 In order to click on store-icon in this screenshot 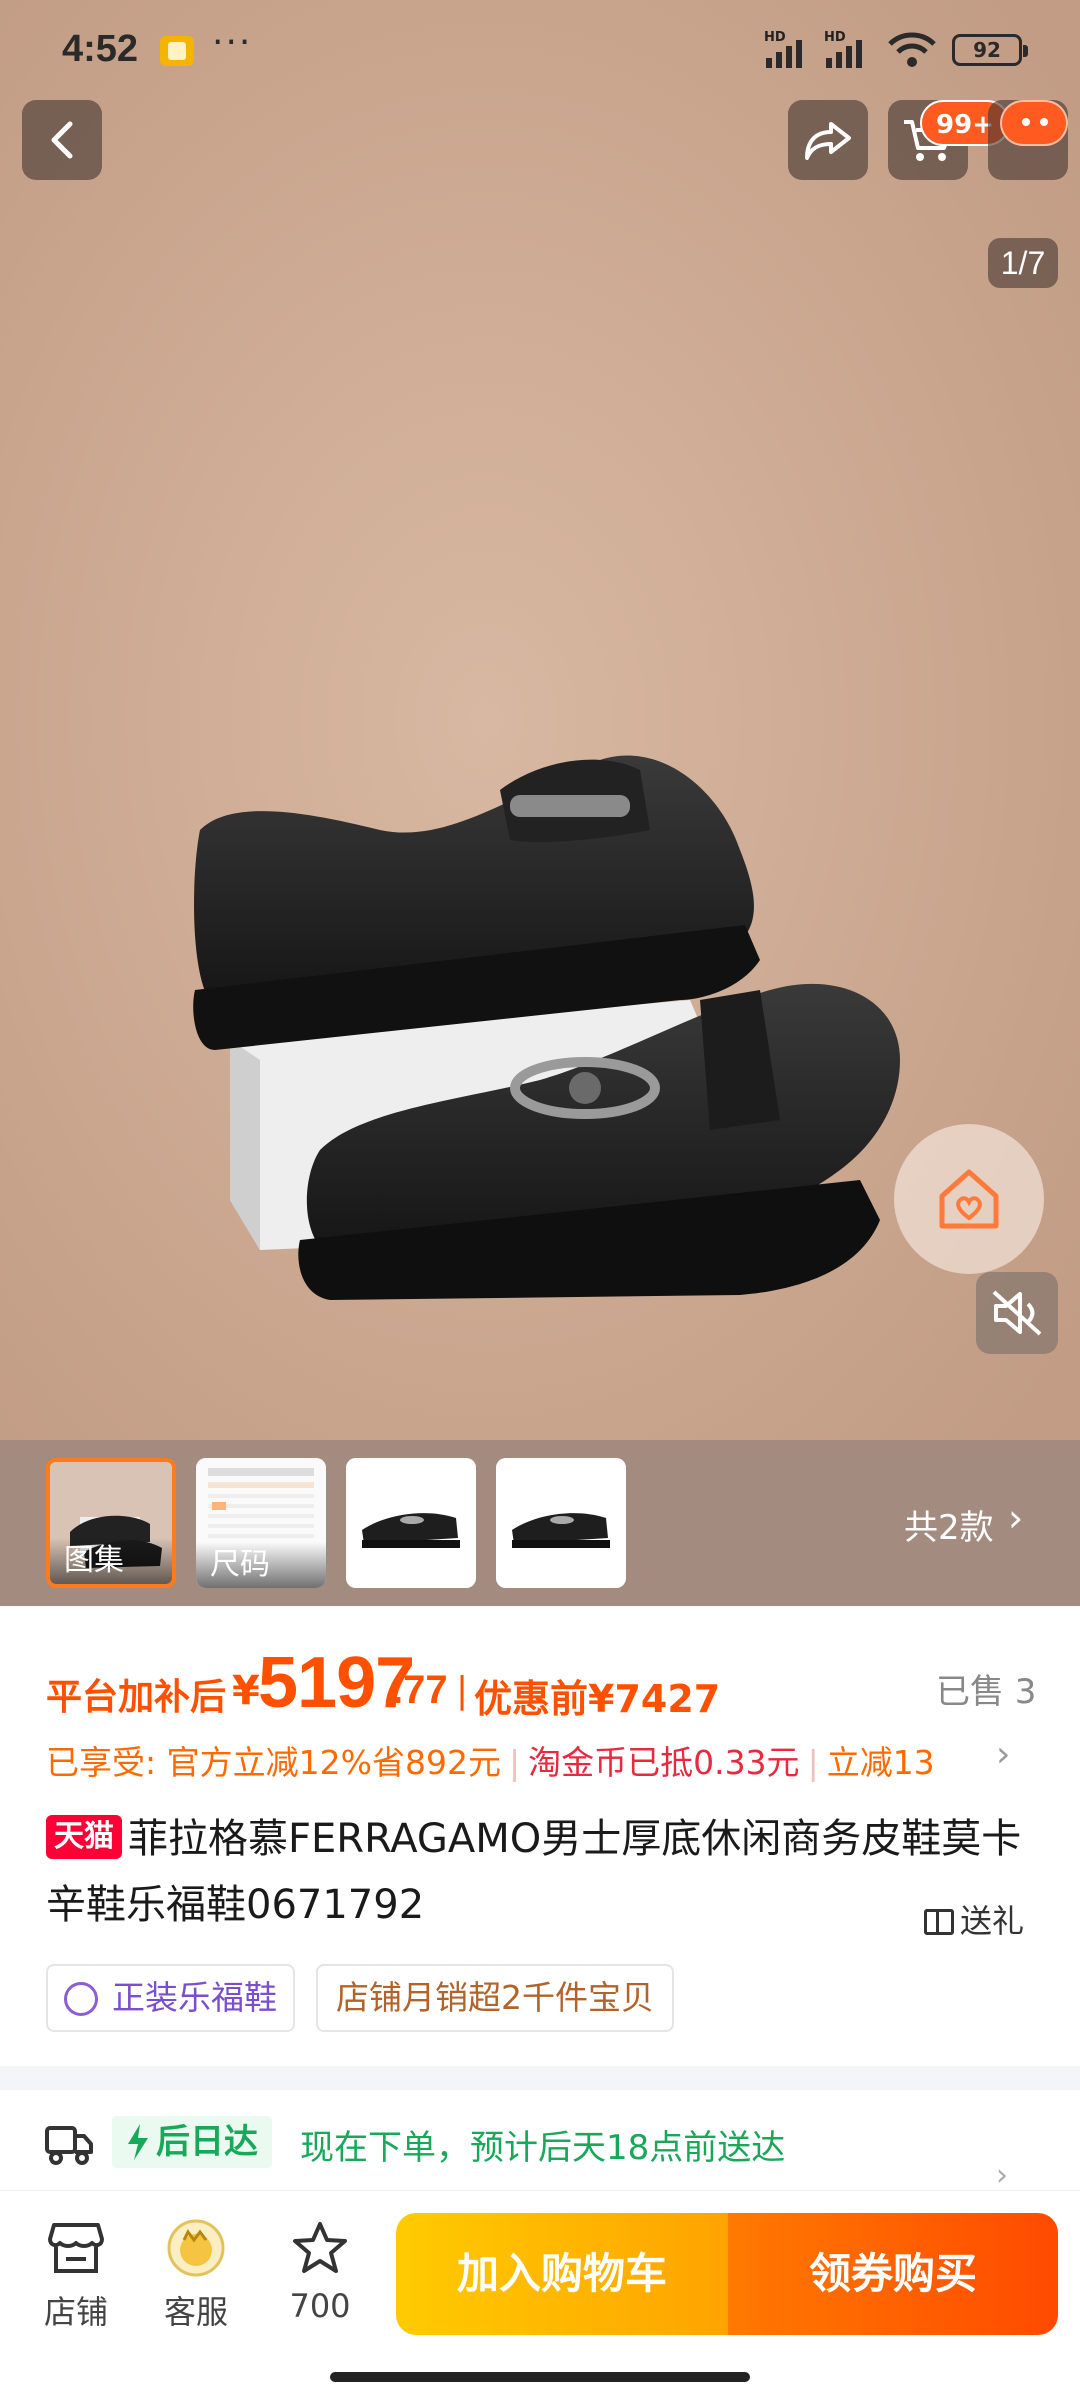, I will do `click(76, 2248)`.